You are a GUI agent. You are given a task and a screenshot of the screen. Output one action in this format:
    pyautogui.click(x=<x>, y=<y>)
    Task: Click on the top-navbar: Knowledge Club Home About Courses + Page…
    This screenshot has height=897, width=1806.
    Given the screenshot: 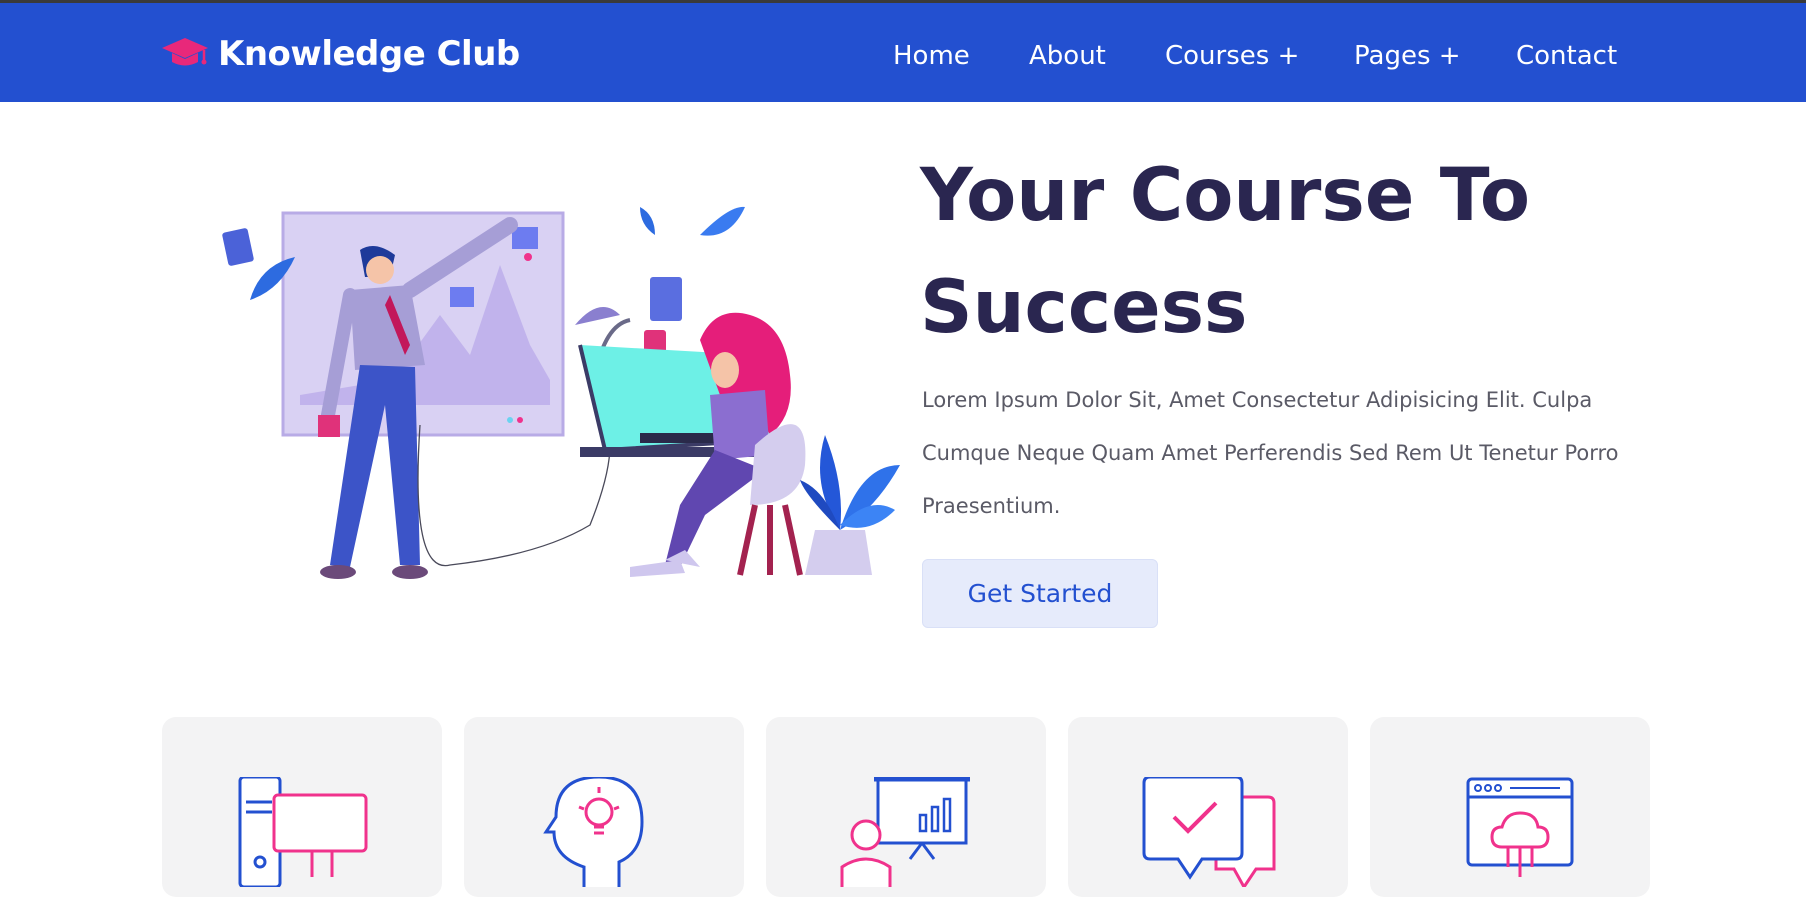 What is the action you would take?
    pyautogui.click(x=903, y=52)
    